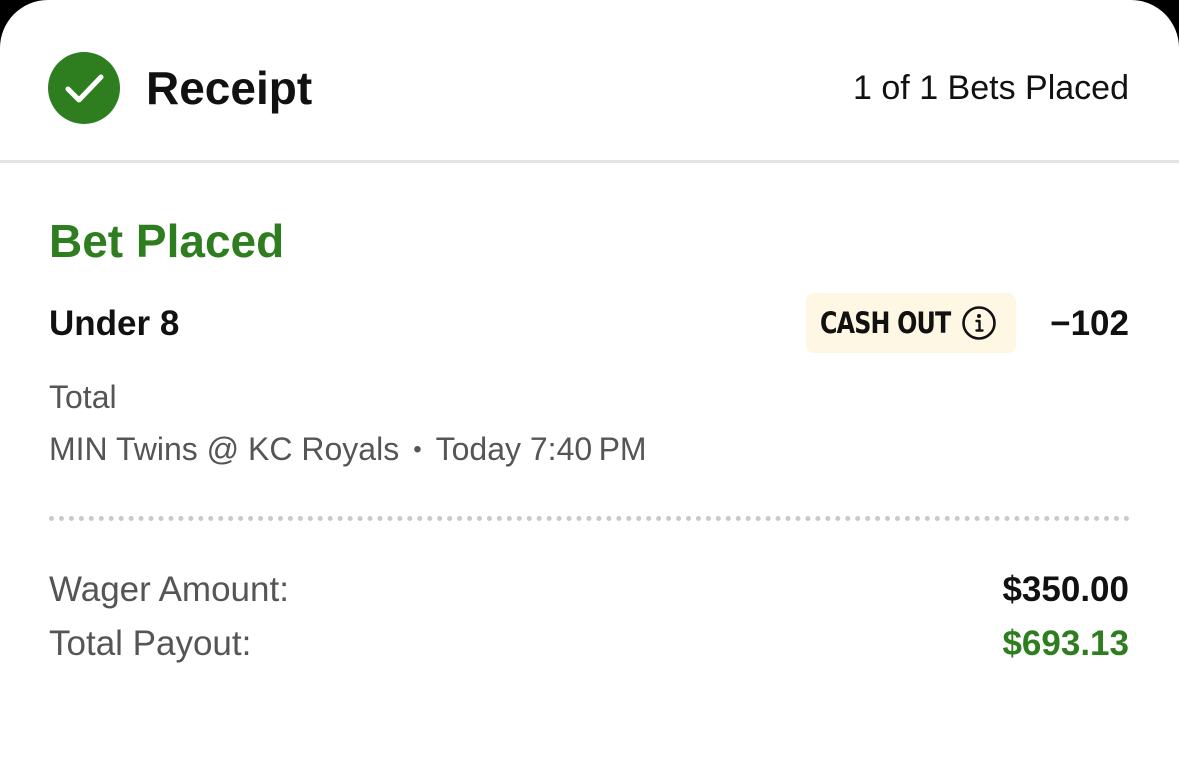 The width and height of the screenshot is (1179, 760). I want to click on bets-placed-count: 1 of 1 Bets Placed, so click(991, 88).